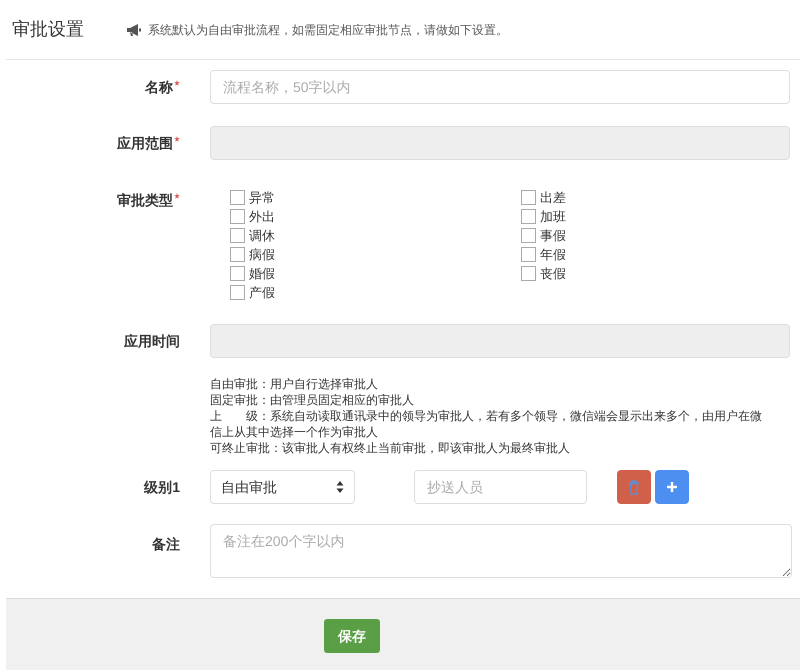  I want to click on checkbox-label: 加班, so click(553, 217).